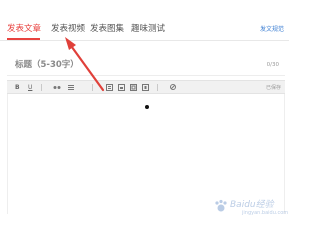  Describe the element at coordinates (121, 87) in the screenshot. I see `image-icon` at that location.